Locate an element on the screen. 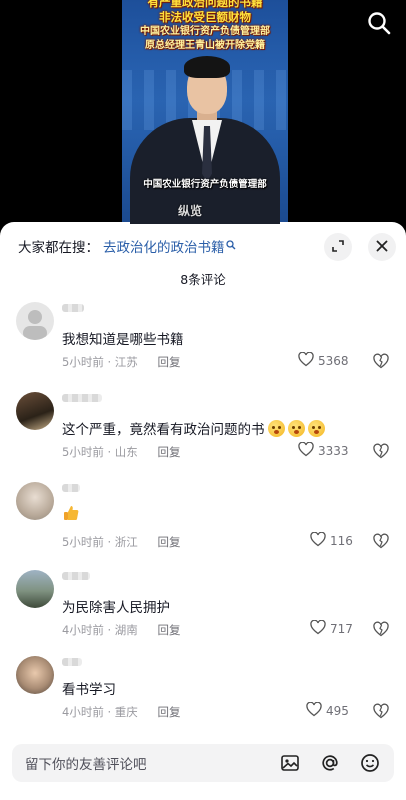 Image resolution: width=406 pixels, height=800 pixels. comment-input: 留下你的友善评论吧 is located at coordinates (152, 763).